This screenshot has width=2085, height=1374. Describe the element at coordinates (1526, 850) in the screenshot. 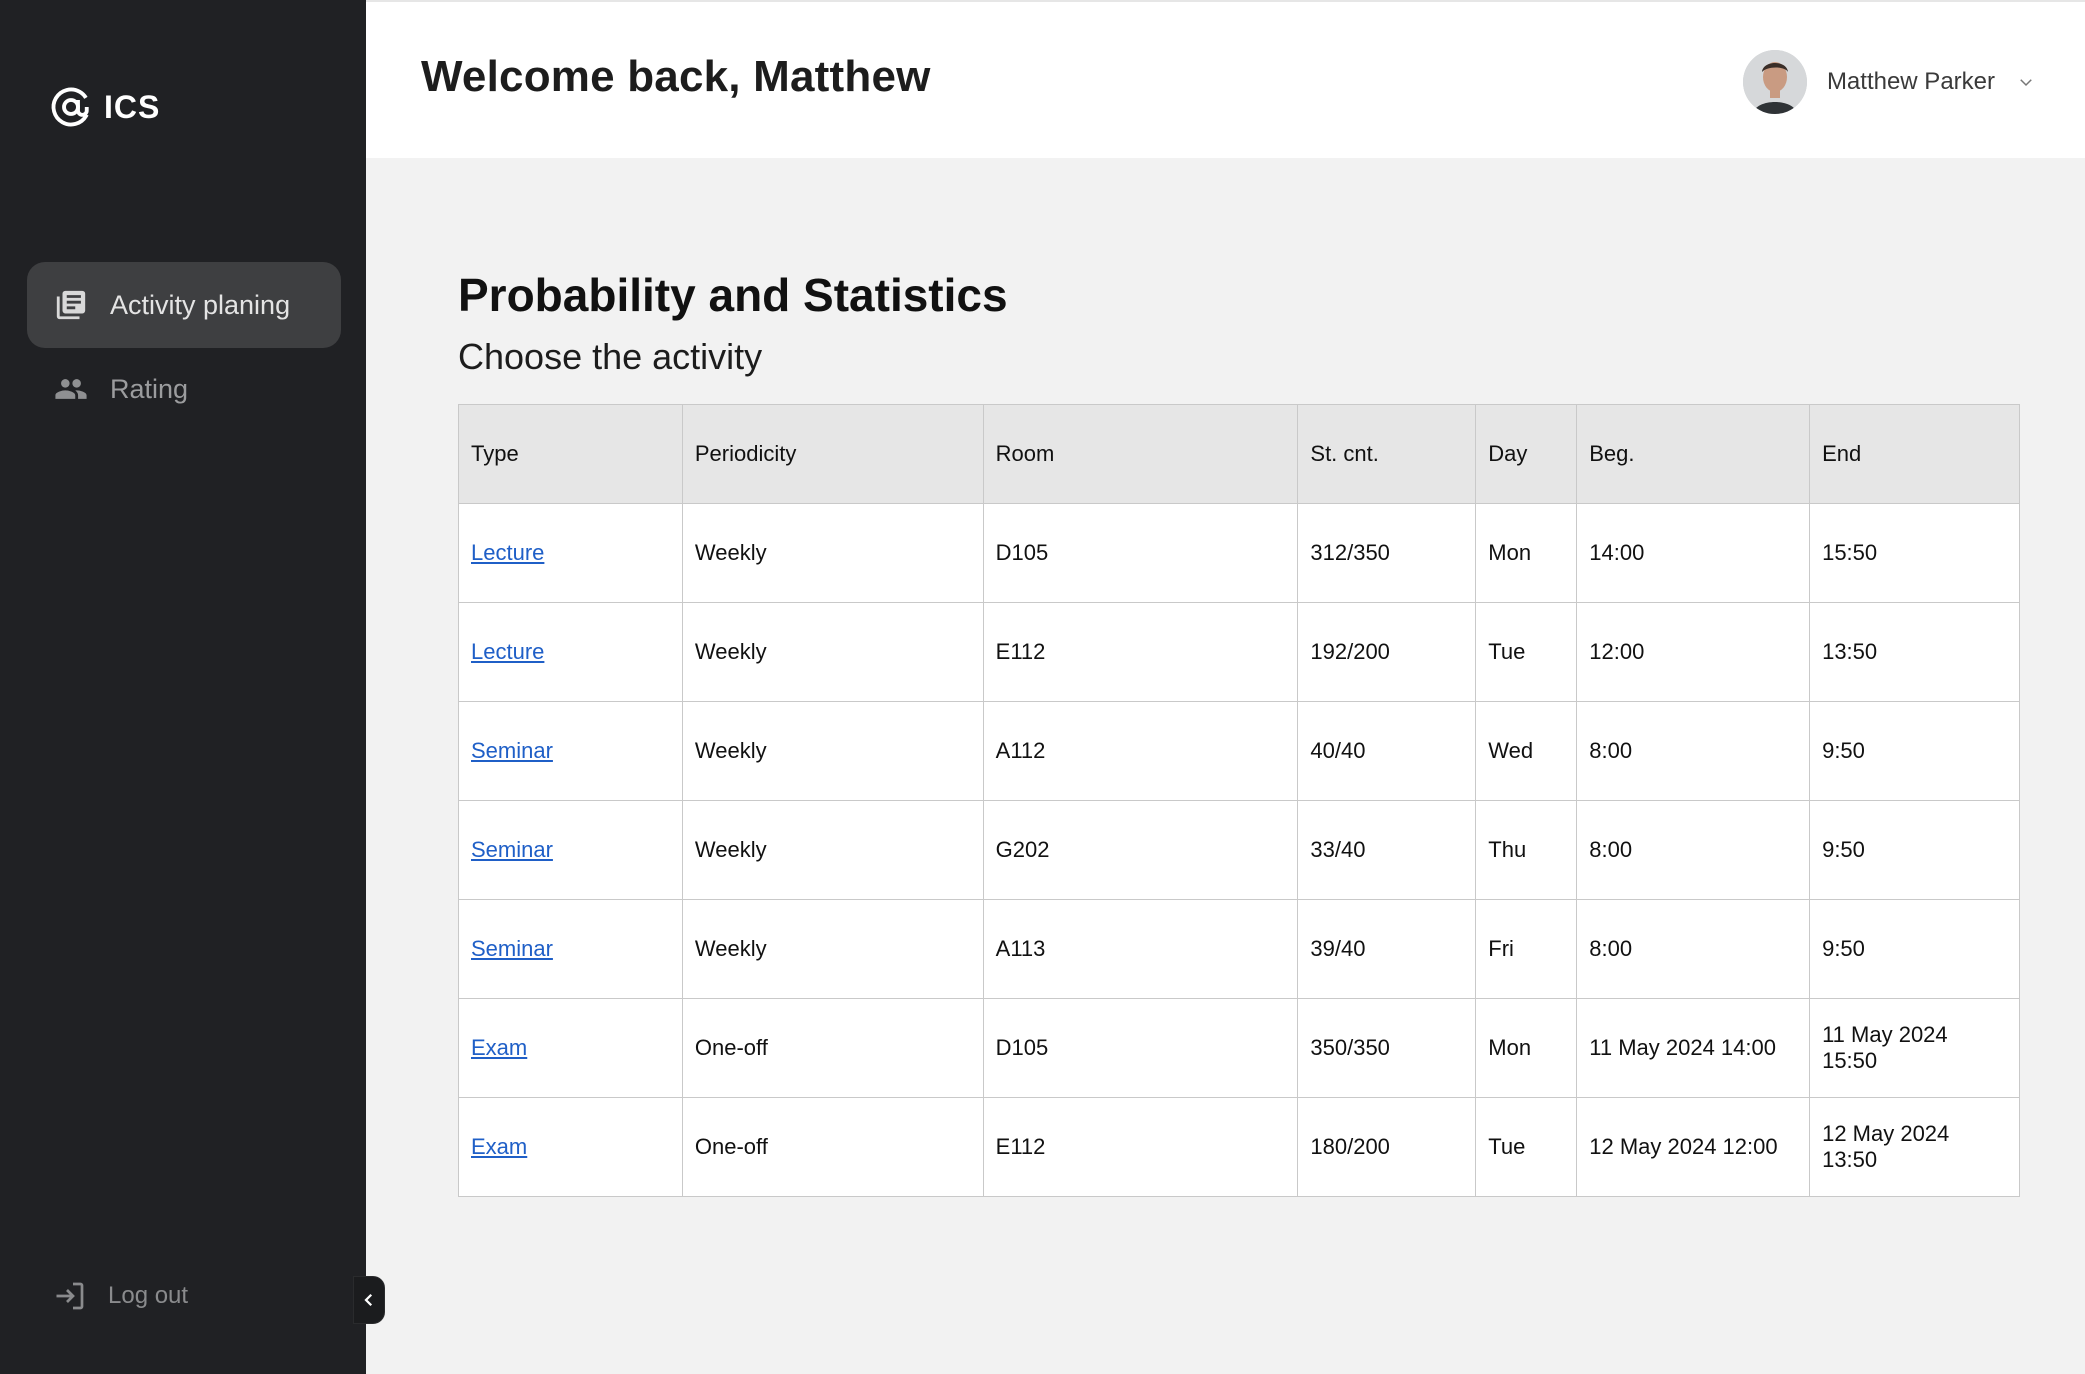

I see `cell-day: Thu` at that location.